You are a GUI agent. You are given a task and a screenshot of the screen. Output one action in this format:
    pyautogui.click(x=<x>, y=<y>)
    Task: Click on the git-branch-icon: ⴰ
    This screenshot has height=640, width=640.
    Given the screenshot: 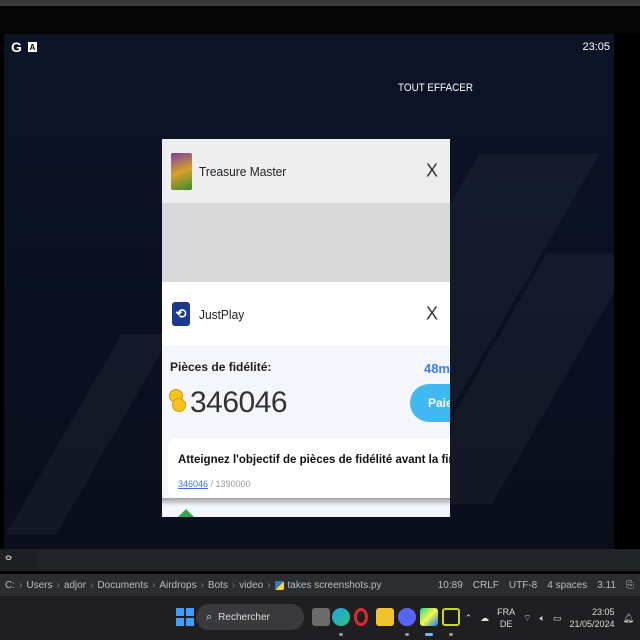 What is the action you would take?
    pyautogui.click(x=8, y=556)
    